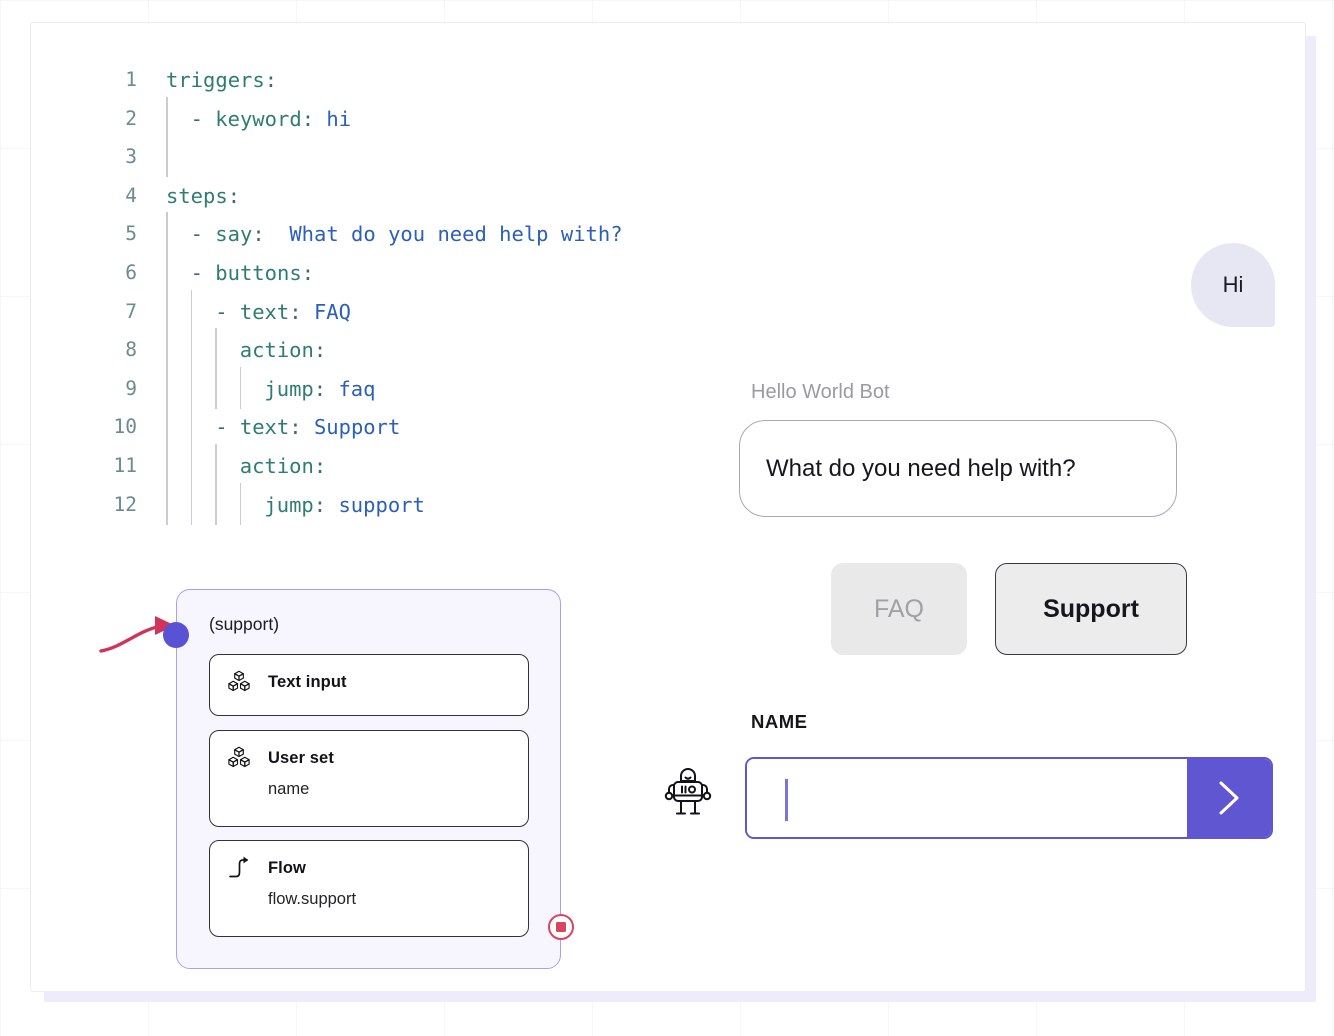 The height and width of the screenshot is (1036, 1334). I want to click on node-start-dot, so click(176, 635).